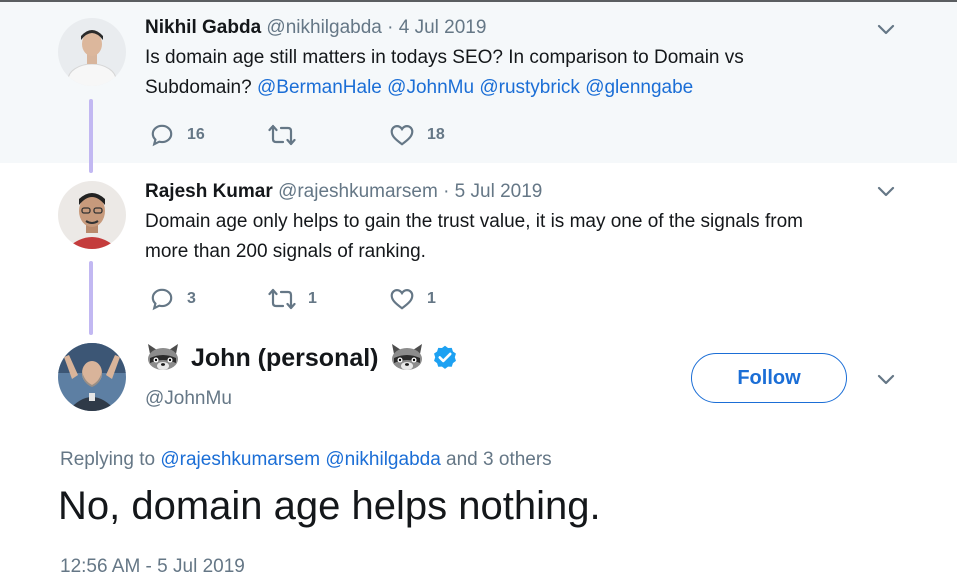  Describe the element at coordinates (240, 459) in the screenshot. I see `mention-link: @rajeshkumarsem` at that location.